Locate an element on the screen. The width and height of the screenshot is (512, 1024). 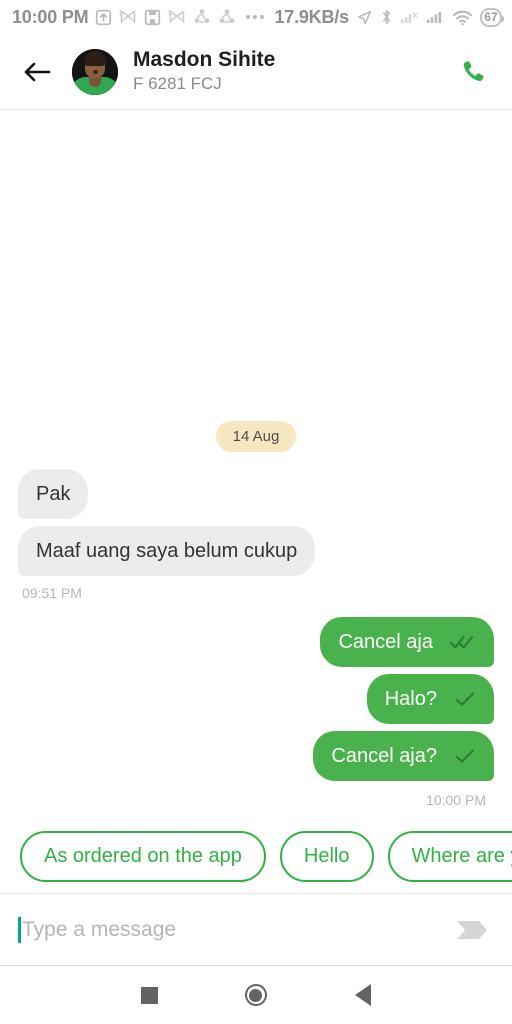
date-divider-row: 14 Aug is located at coordinates (256, 436).